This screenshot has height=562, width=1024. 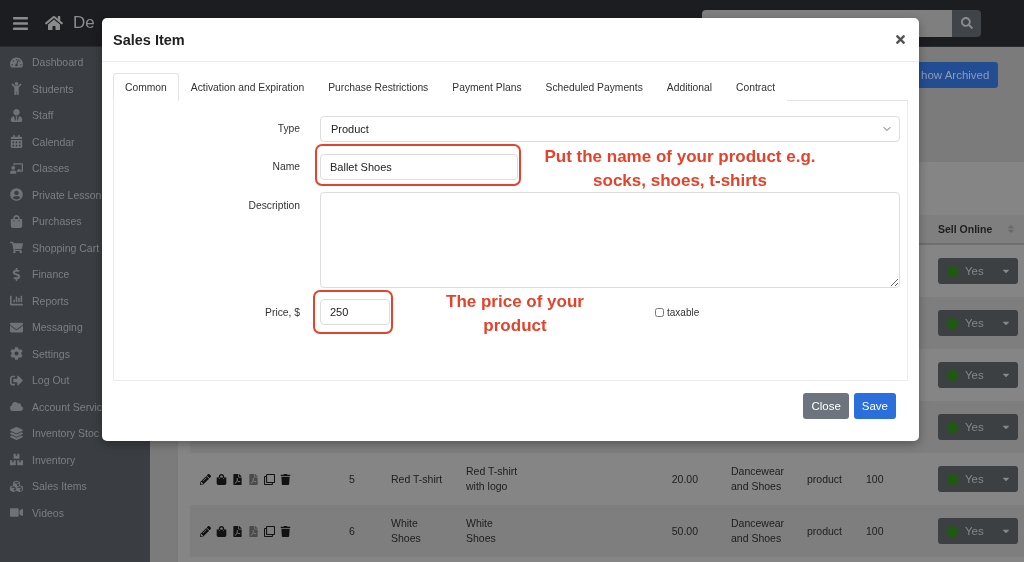 I want to click on sidebar-item: Inventory, so click(x=75, y=459).